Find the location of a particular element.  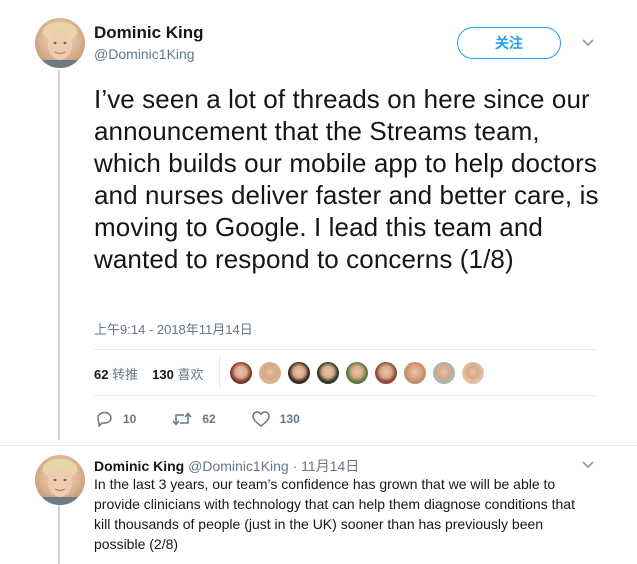

reply-author-handle: @Dominic1King is located at coordinates (238, 466).